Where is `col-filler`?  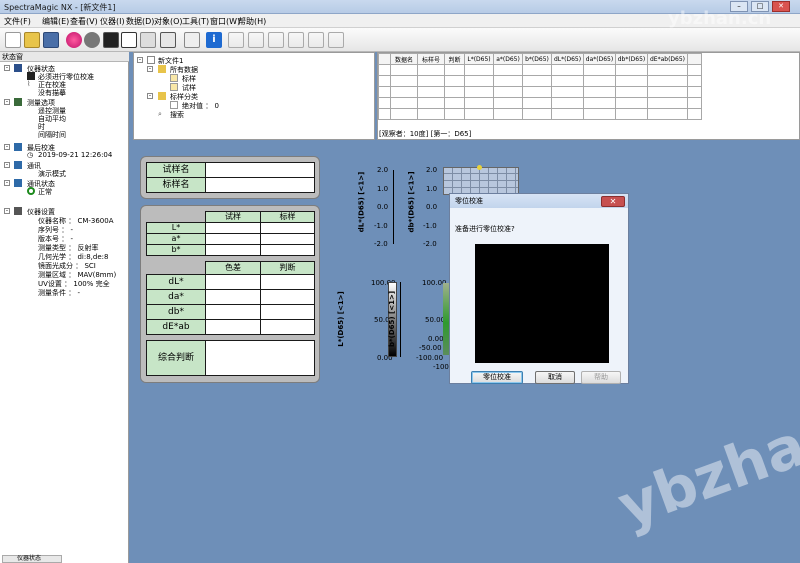
col-filler is located at coordinates (694, 59).